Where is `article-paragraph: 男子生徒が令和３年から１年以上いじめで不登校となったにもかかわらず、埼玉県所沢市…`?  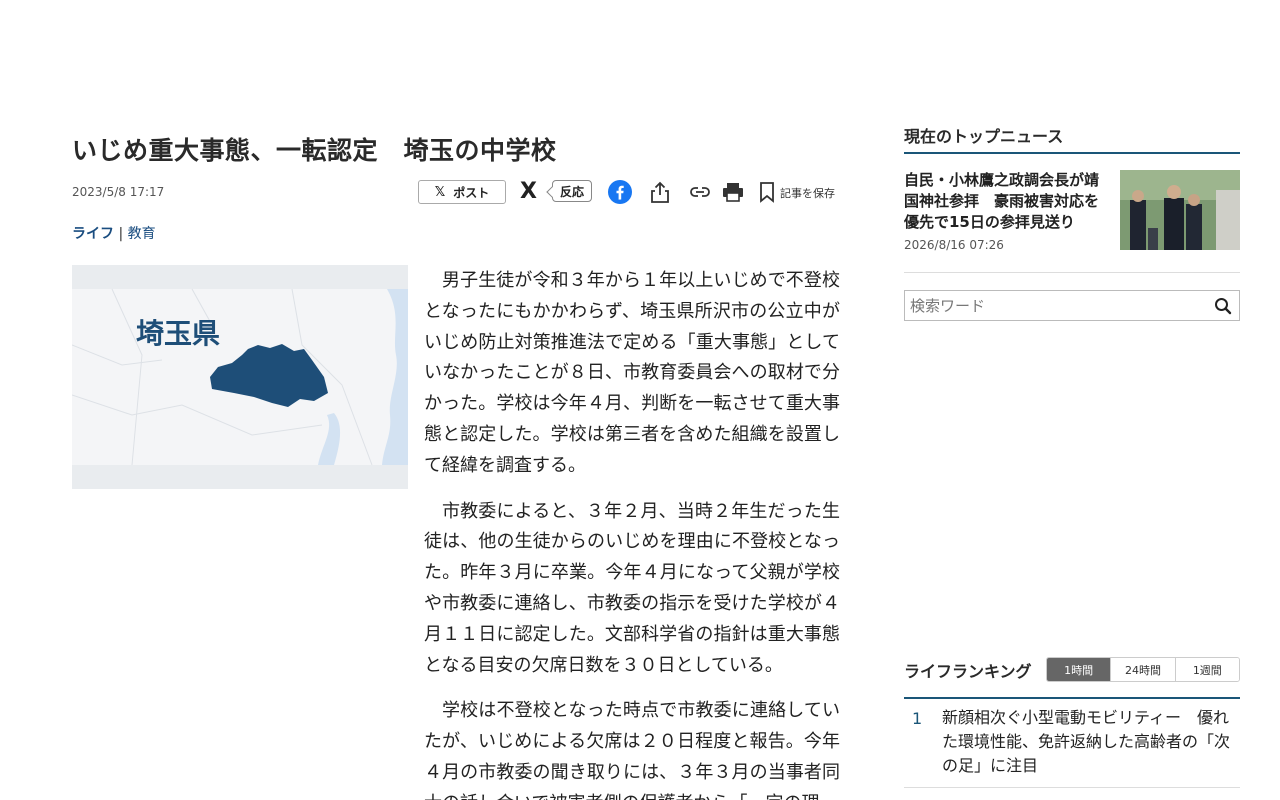
article-paragraph: 男子生徒が令和３年から１年以上いじめで不登校となったにもかかわらず、埼玉県所沢市… is located at coordinates (632, 372).